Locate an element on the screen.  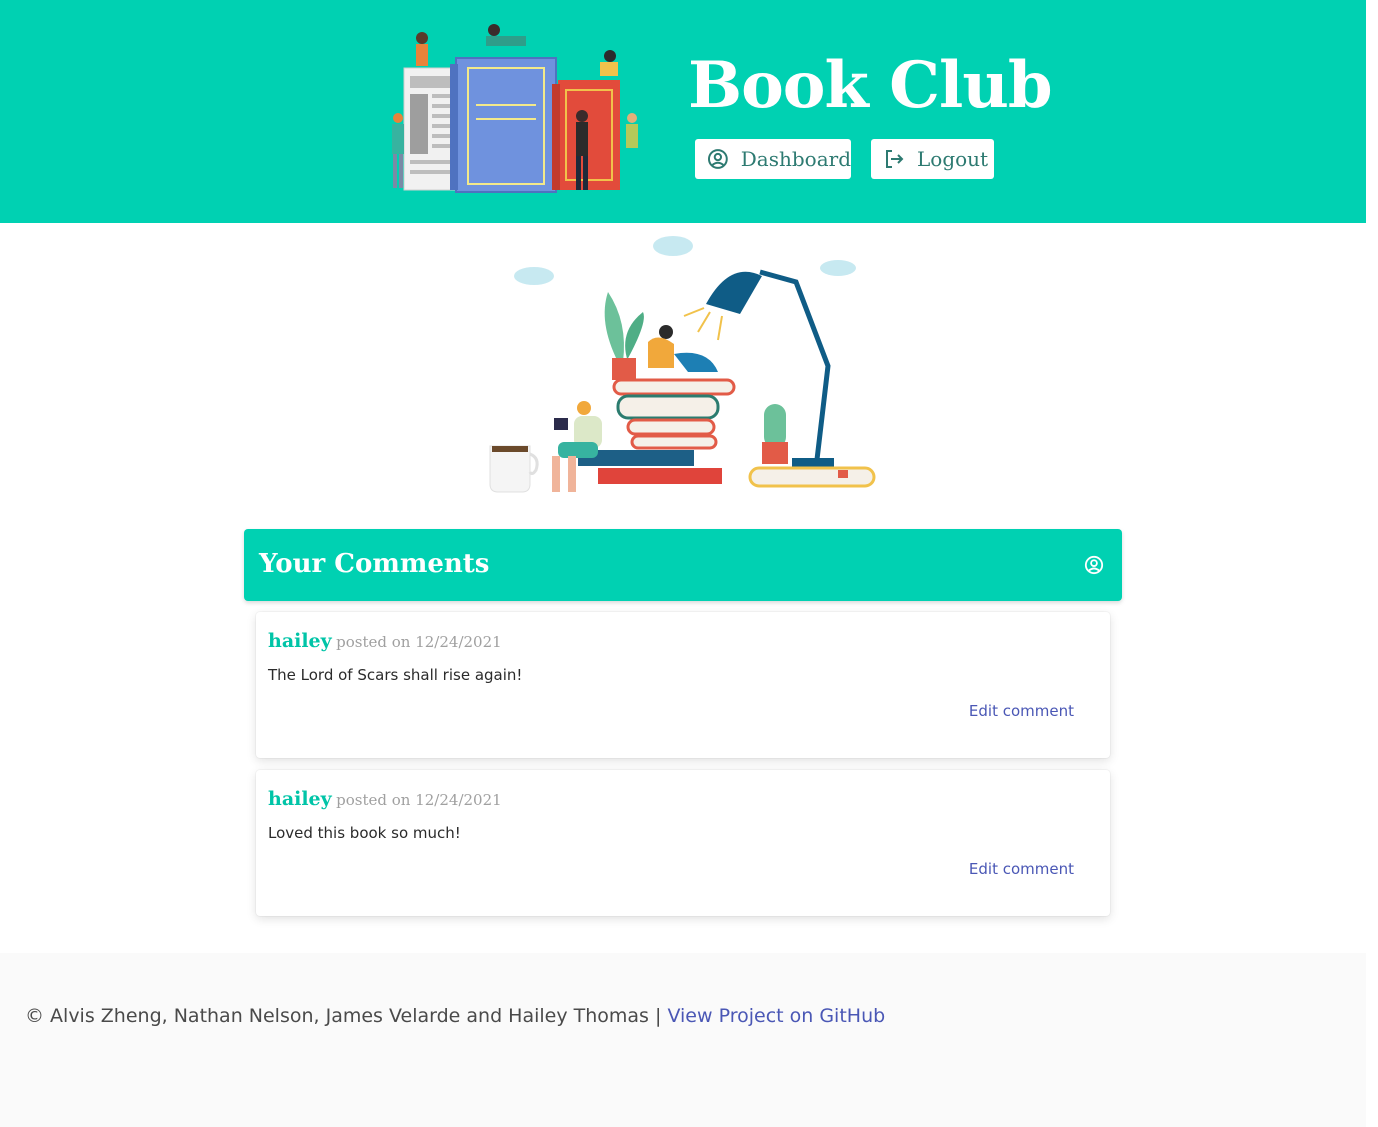
dashboard-label: Dashboard is located at coordinates (795, 159).